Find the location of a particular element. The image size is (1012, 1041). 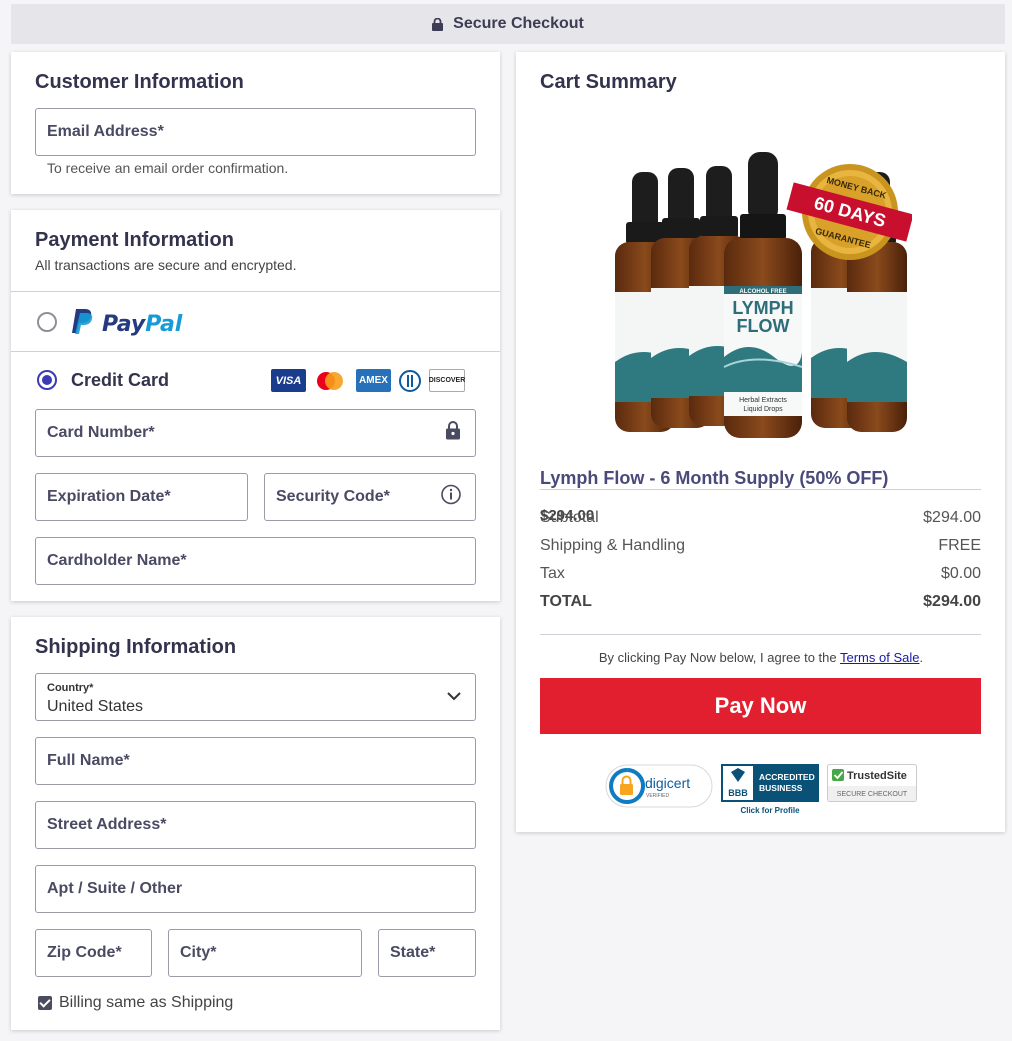

paypal-radio is located at coordinates (47, 322).